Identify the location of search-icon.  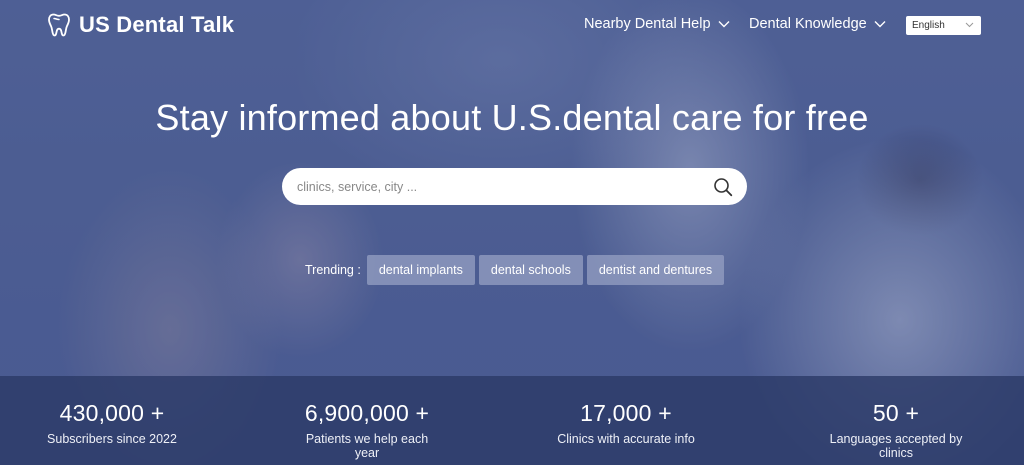
(723, 187).